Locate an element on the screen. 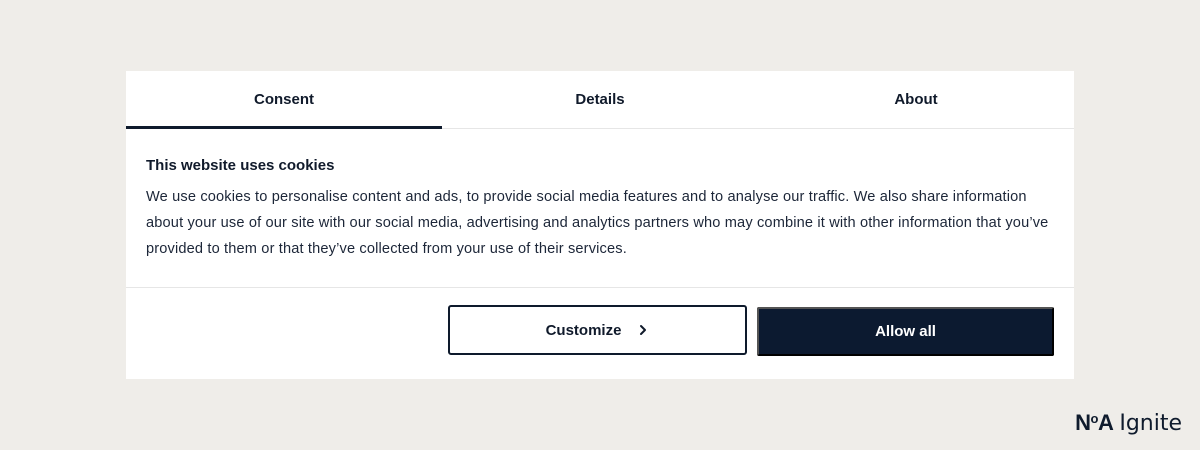 This screenshot has width=1200, height=450. noa-ignite-logo: NoA Ignite is located at coordinates (1128, 423).